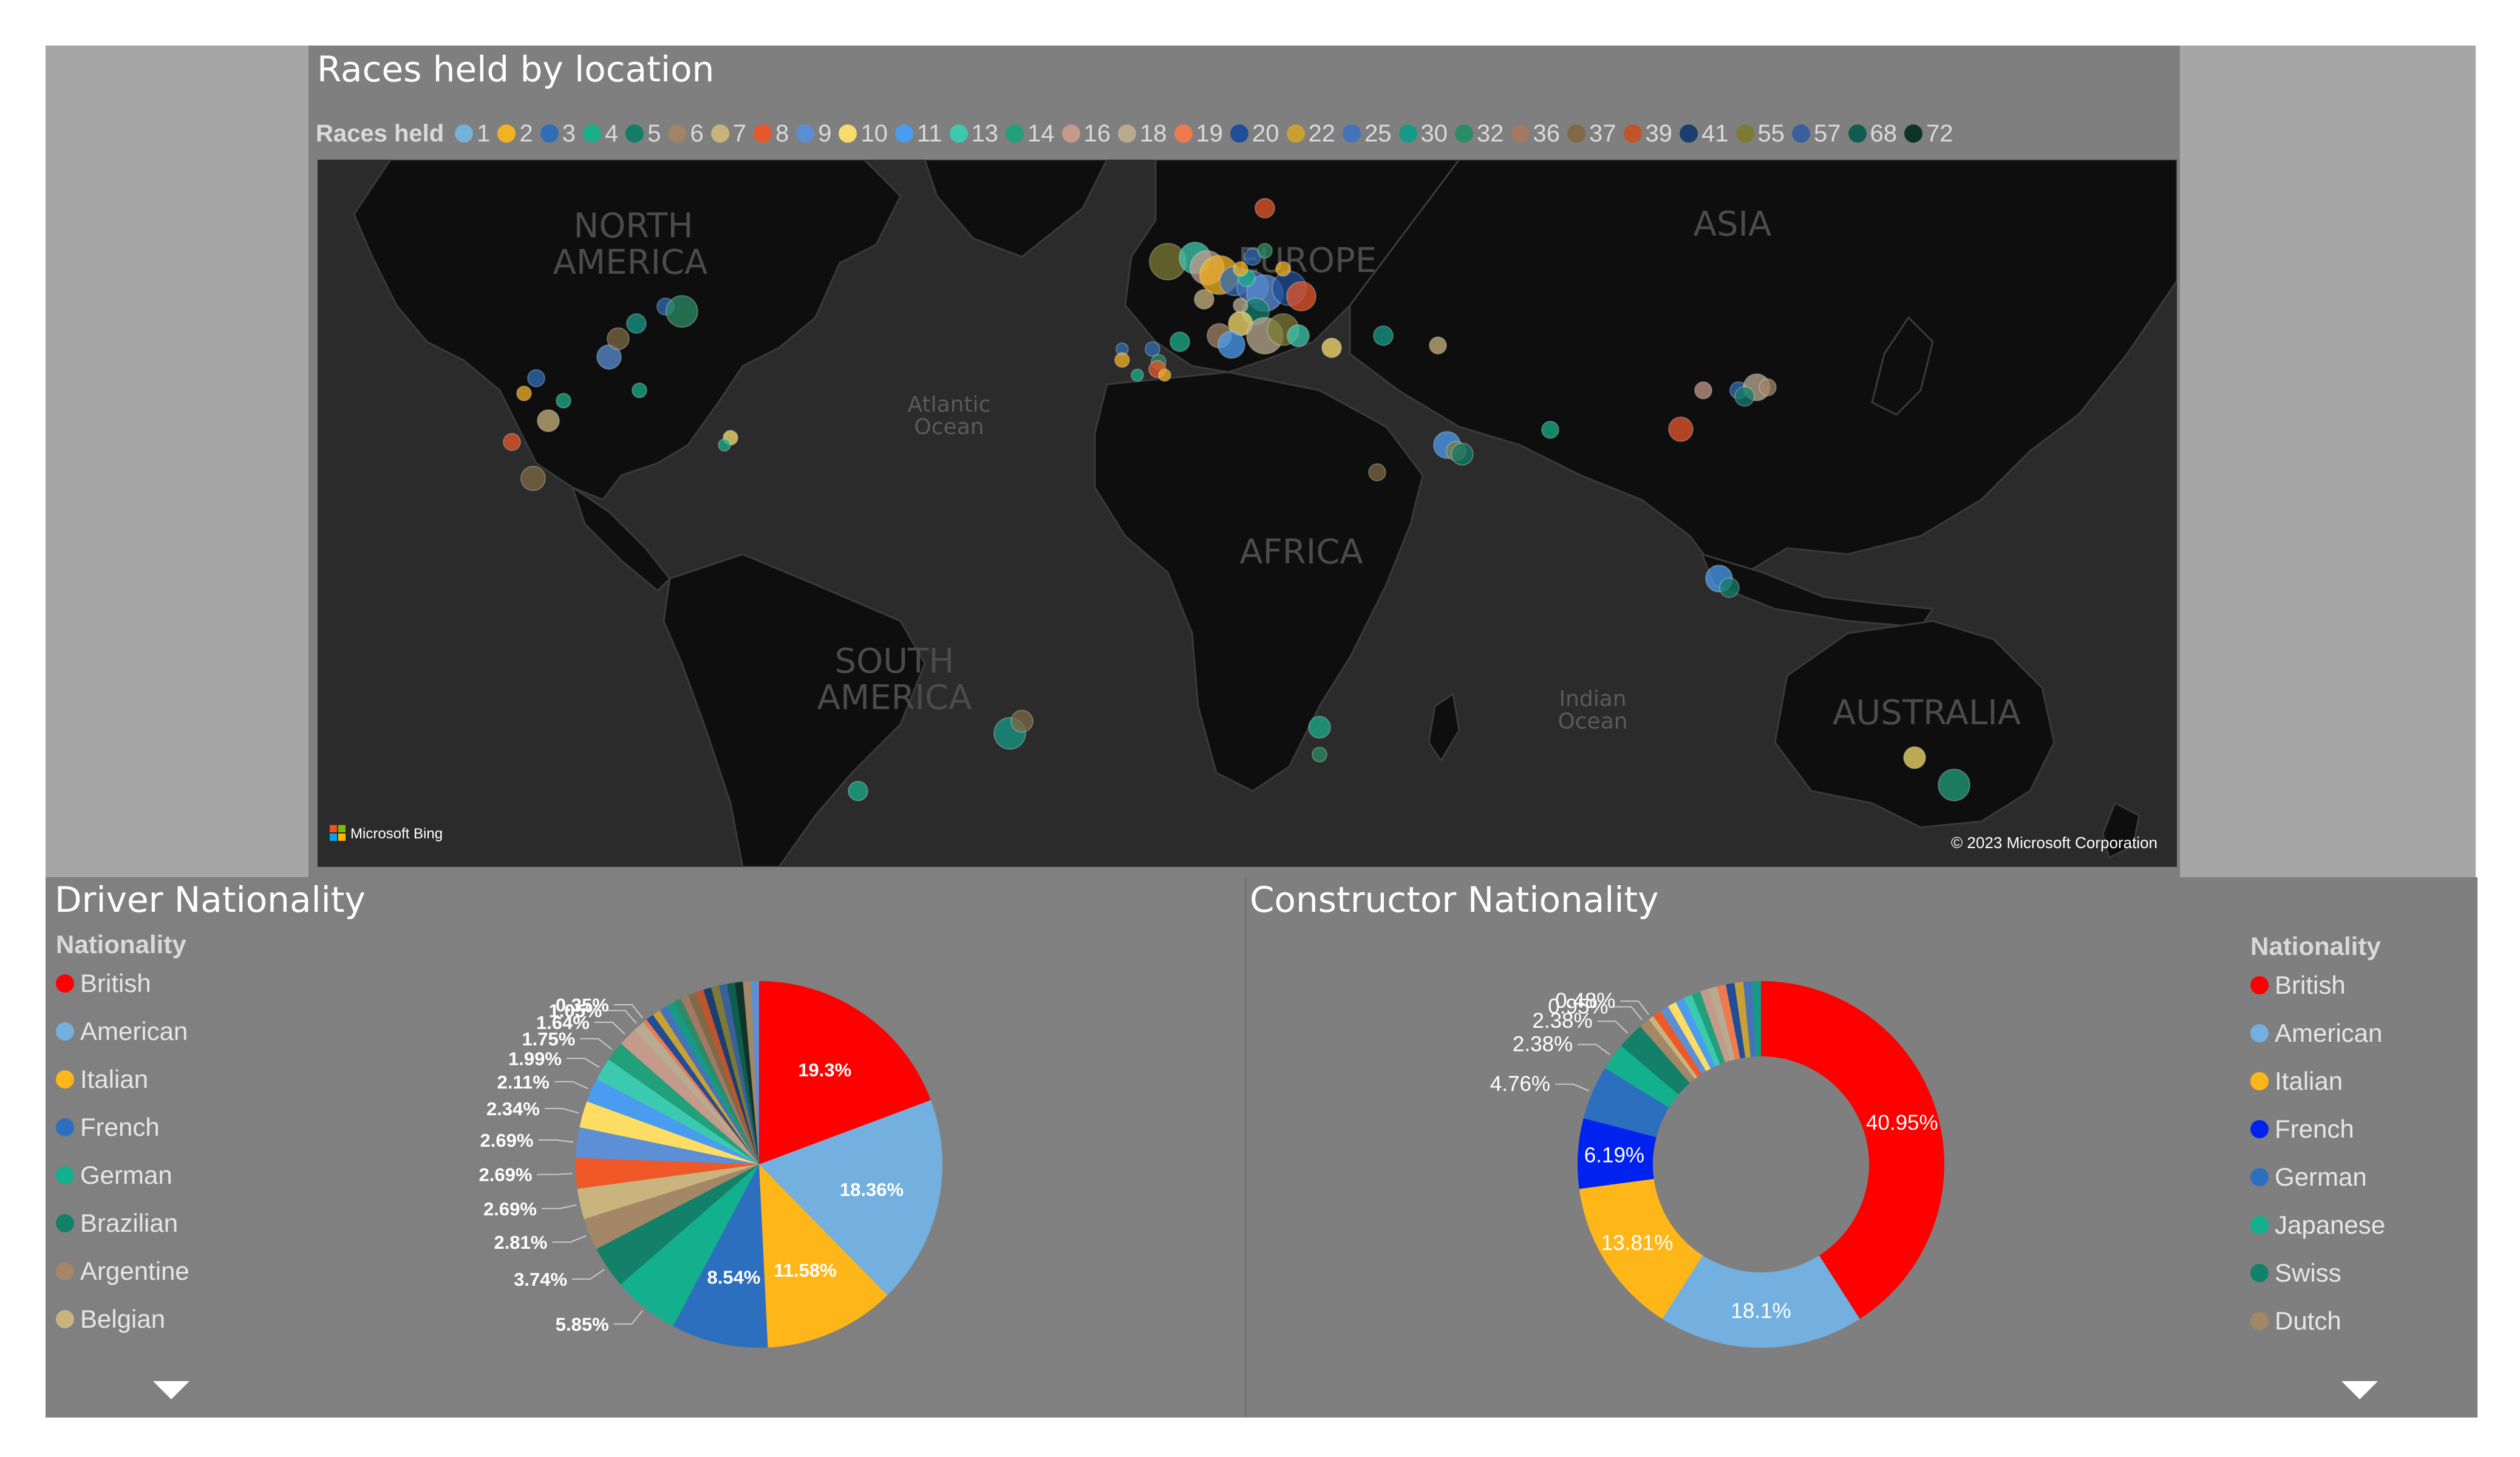 This screenshot has height=1457, width=2520. Describe the element at coordinates (771, 134) in the screenshot. I see `map-legend-item: 8` at that location.